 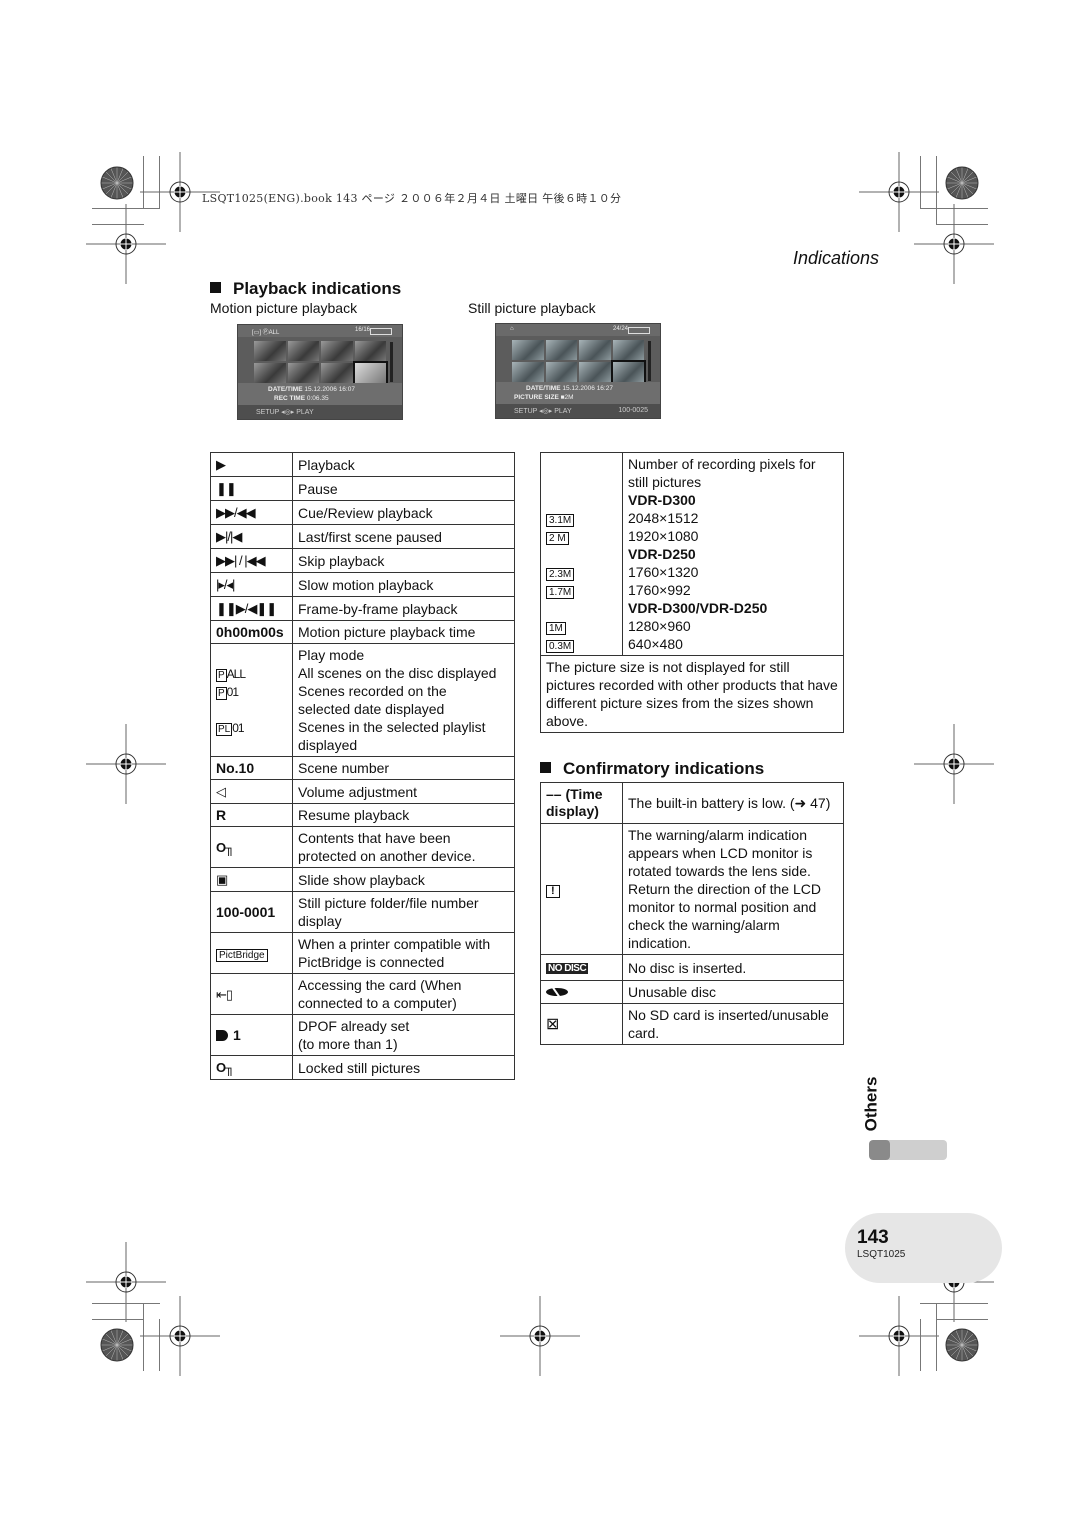 What do you see at coordinates (362, 584) in the screenshot?
I see `table-row: |▸/◂| Slow motion playback` at bounding box center [362, 584].